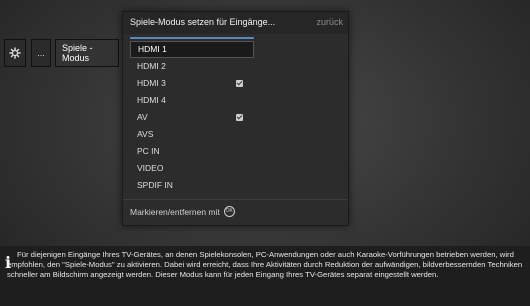  I want to click on list-item-label: PC IN, so click(148, 151).